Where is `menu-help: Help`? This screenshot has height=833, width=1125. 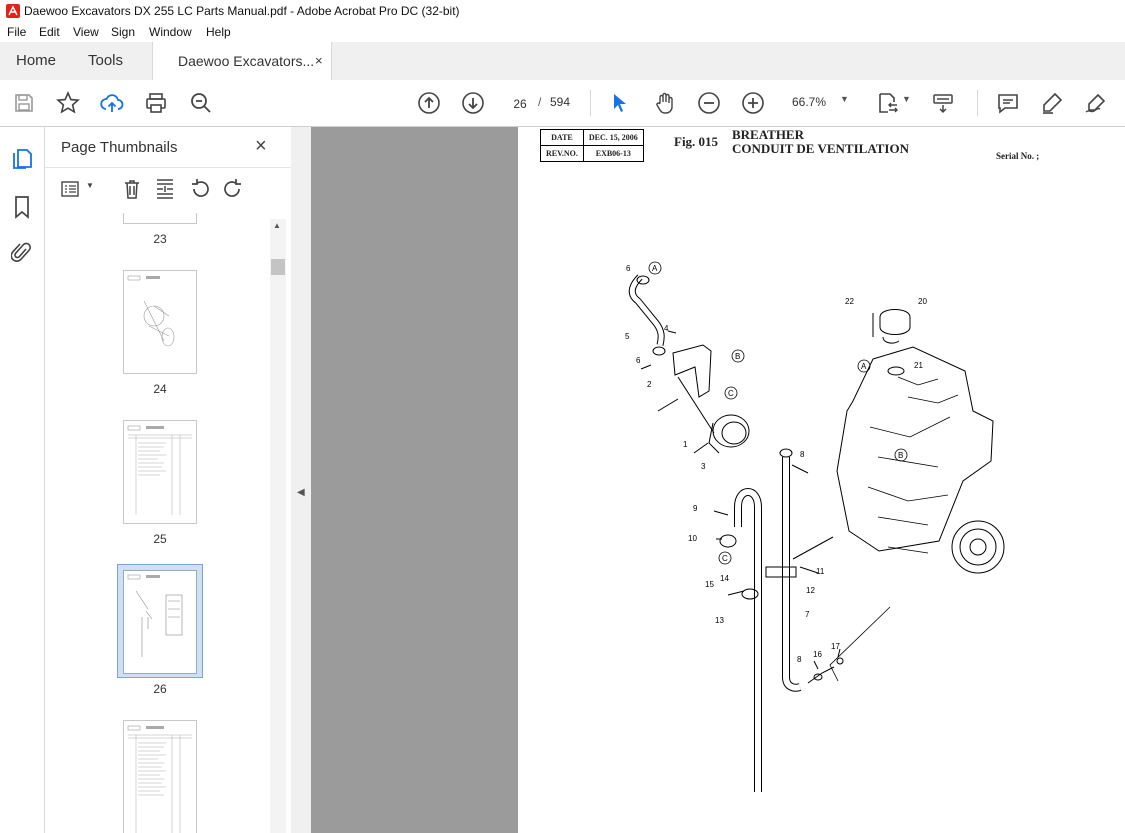 menu-help: Help is located at coordinates (218, 32).